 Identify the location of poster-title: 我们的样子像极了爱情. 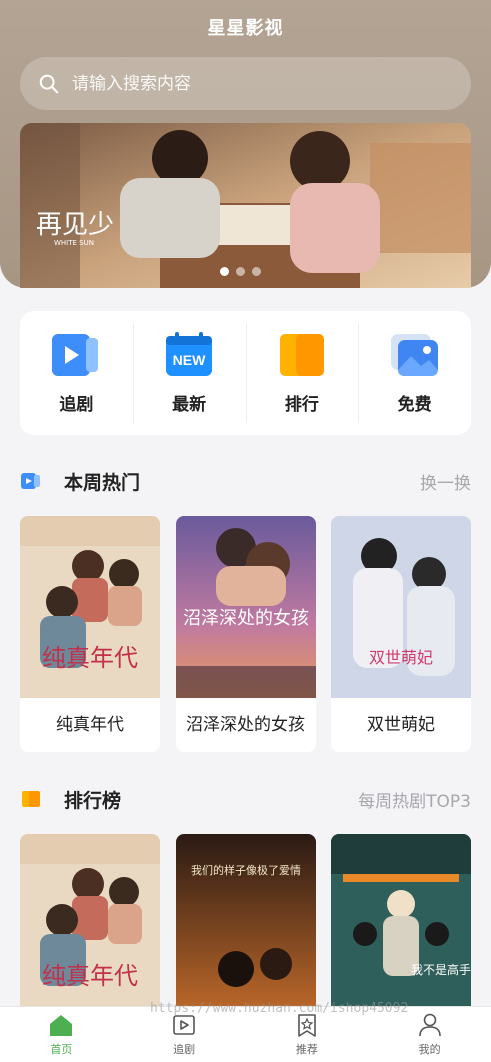
(246, 870).